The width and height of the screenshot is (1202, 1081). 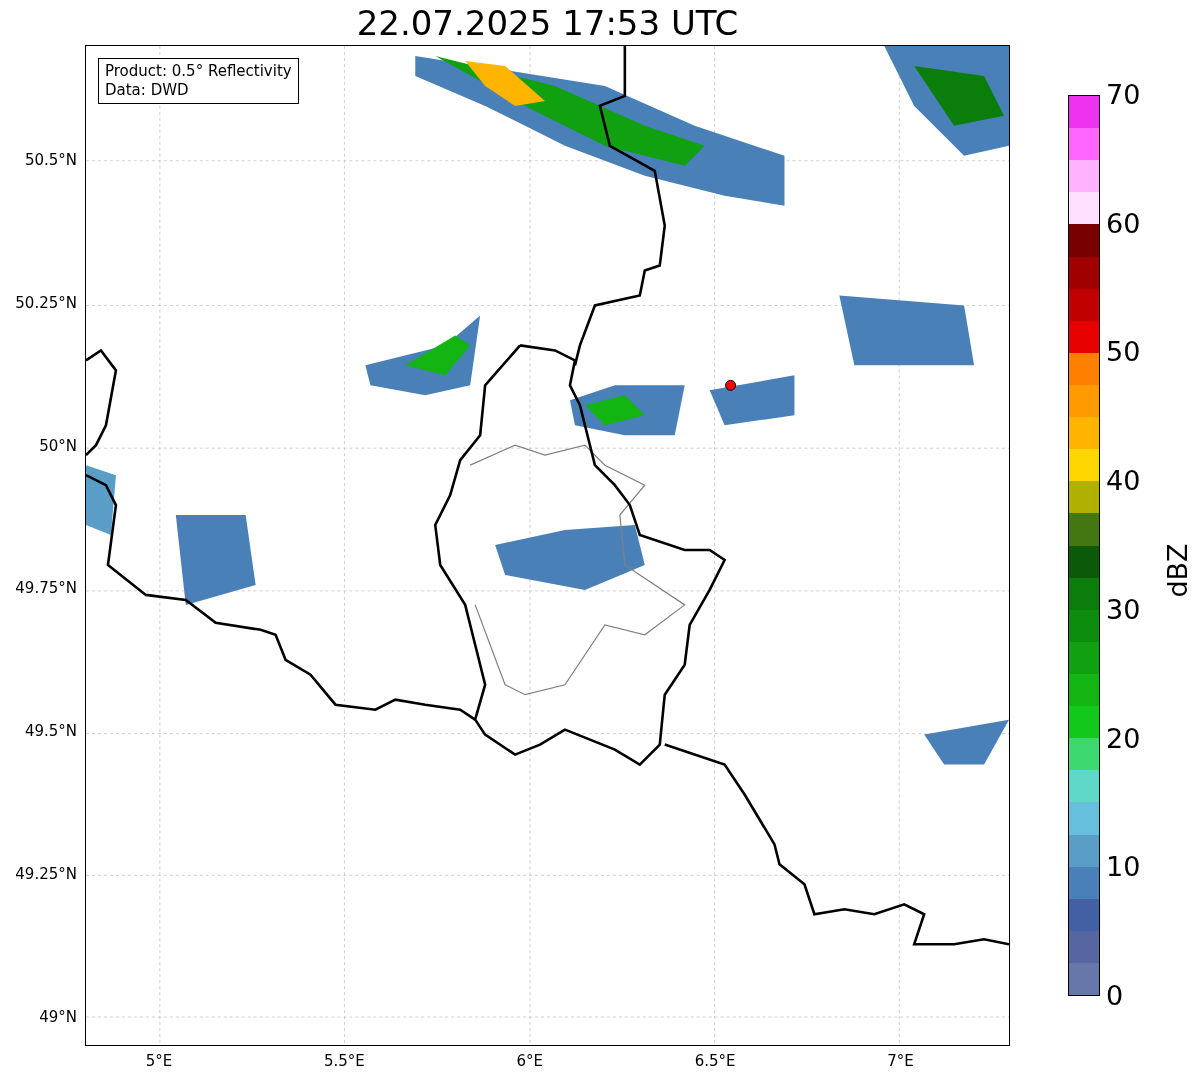 What do you see at coordinates (50, 731) in the screenshot?
I see `latitude-label: 49.5°N` at bounding box center [50, 731].